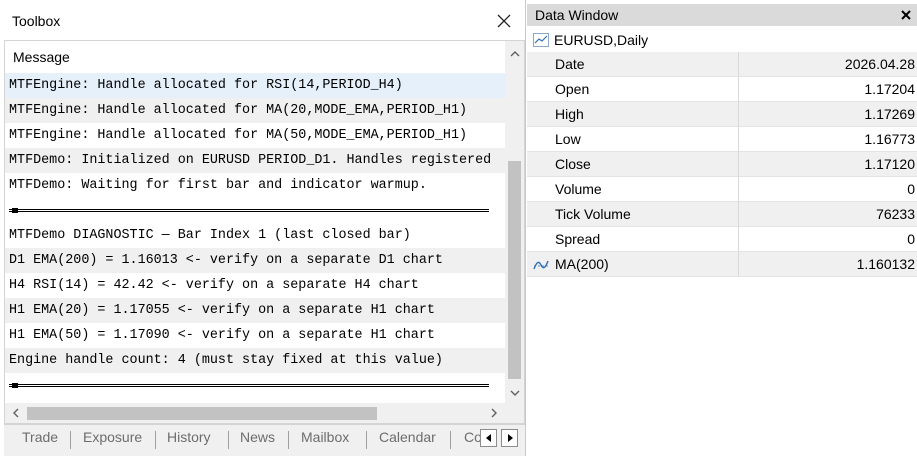  Describe the element at coordinates (582, 264) in the screenshot. I see `indicator-label: MA(200)` at that location.